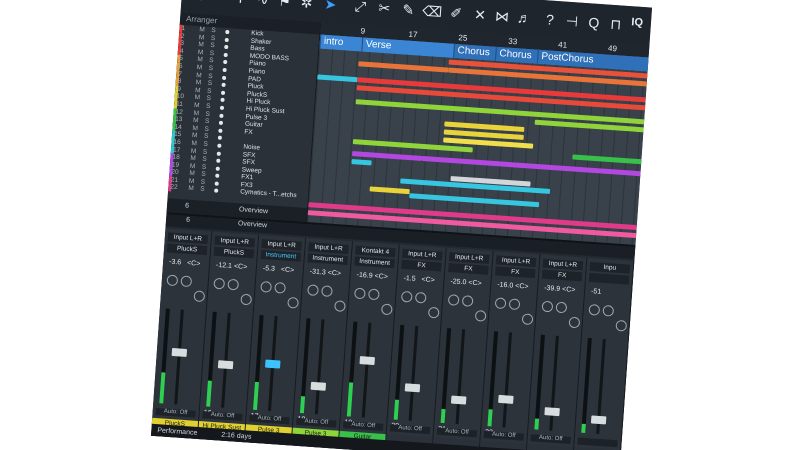 The width and height of the screenshot is (800, 450). I want to click on instrument-selector: PluckS, so click(187, 249).